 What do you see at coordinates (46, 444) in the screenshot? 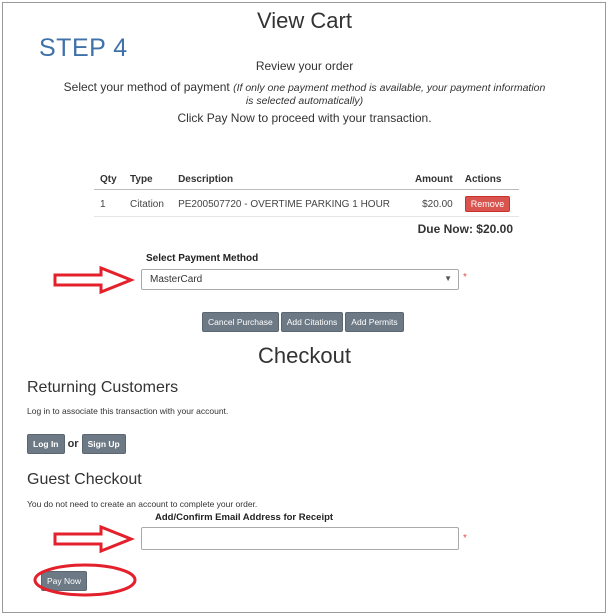
I see `log-in-button: Log In` at bounding box center [46, 444].